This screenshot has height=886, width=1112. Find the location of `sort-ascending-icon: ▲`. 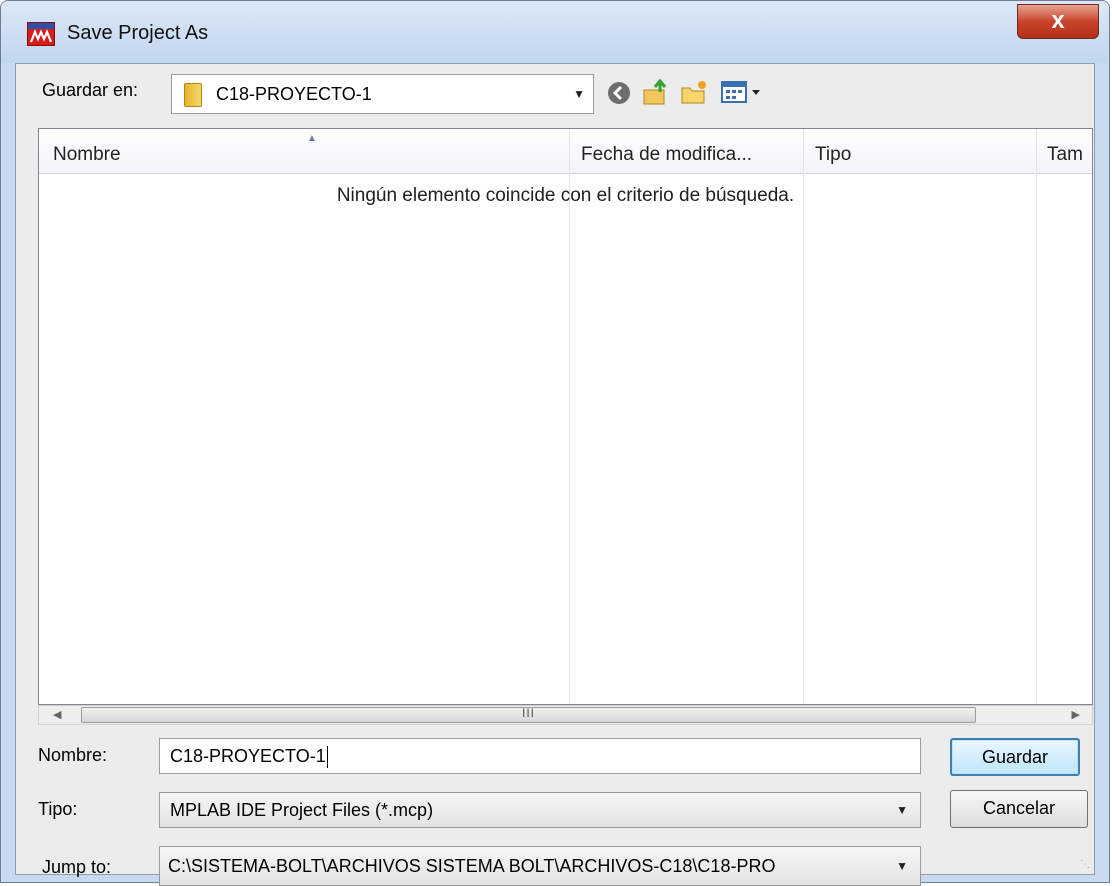

sort-ascending-icon: ▲ is located at coordinates (312, 138).